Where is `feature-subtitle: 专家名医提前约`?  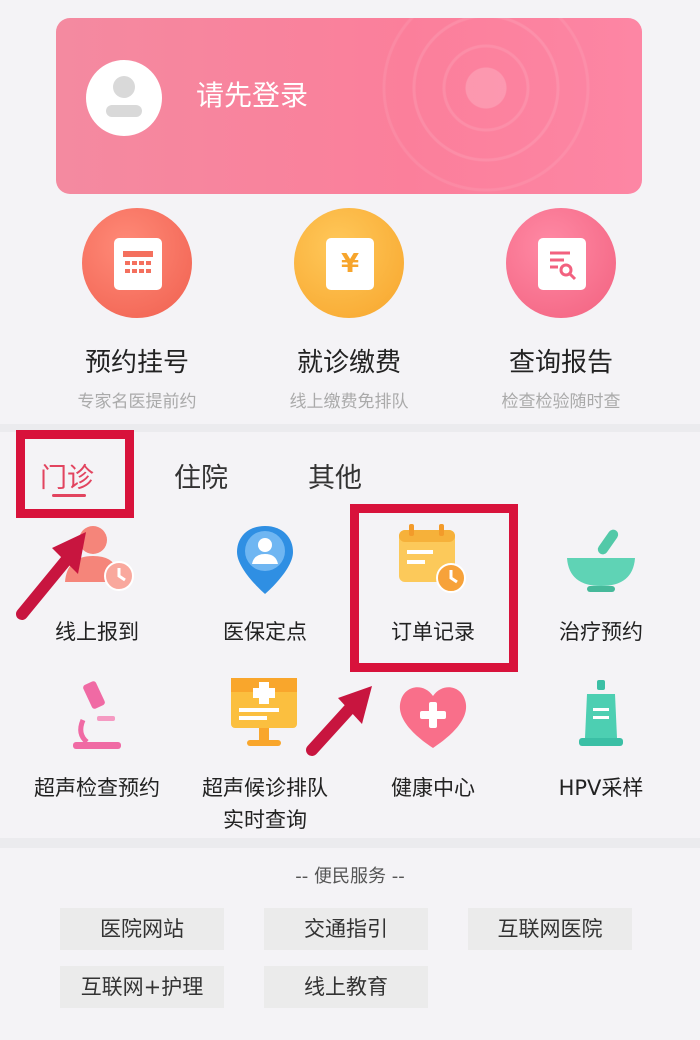 feature-subtitle: 专家名医提前约 is located at coordinates (137, 402).